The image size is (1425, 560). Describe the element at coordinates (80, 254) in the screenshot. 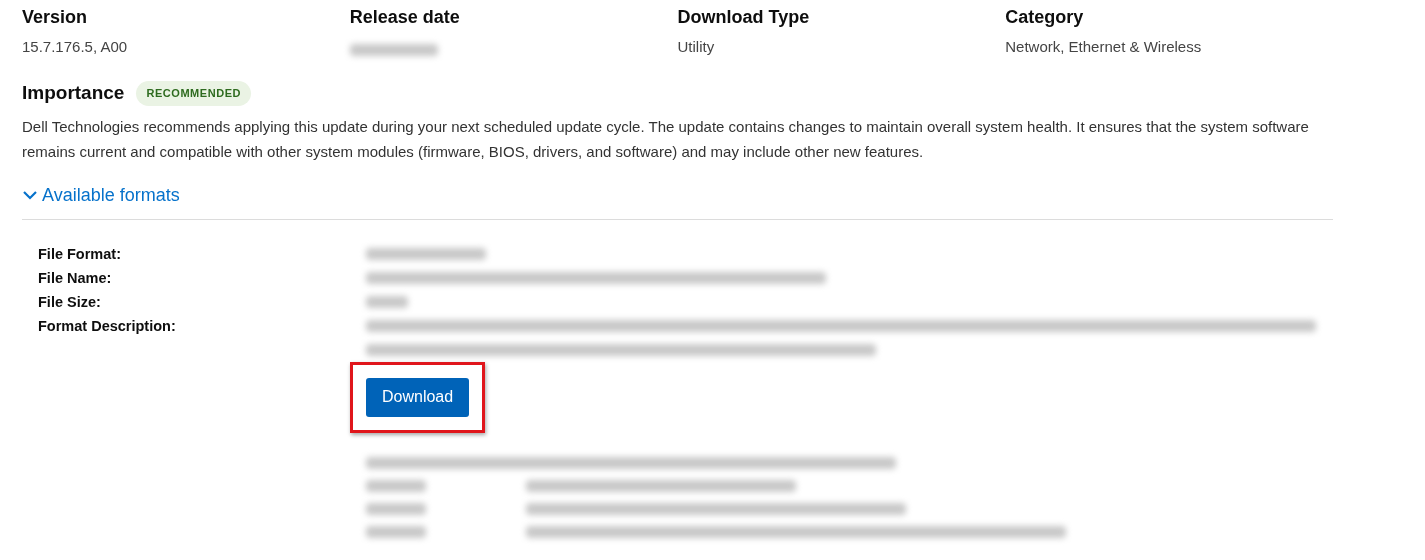

I see `field-label: File Format:` at that location.